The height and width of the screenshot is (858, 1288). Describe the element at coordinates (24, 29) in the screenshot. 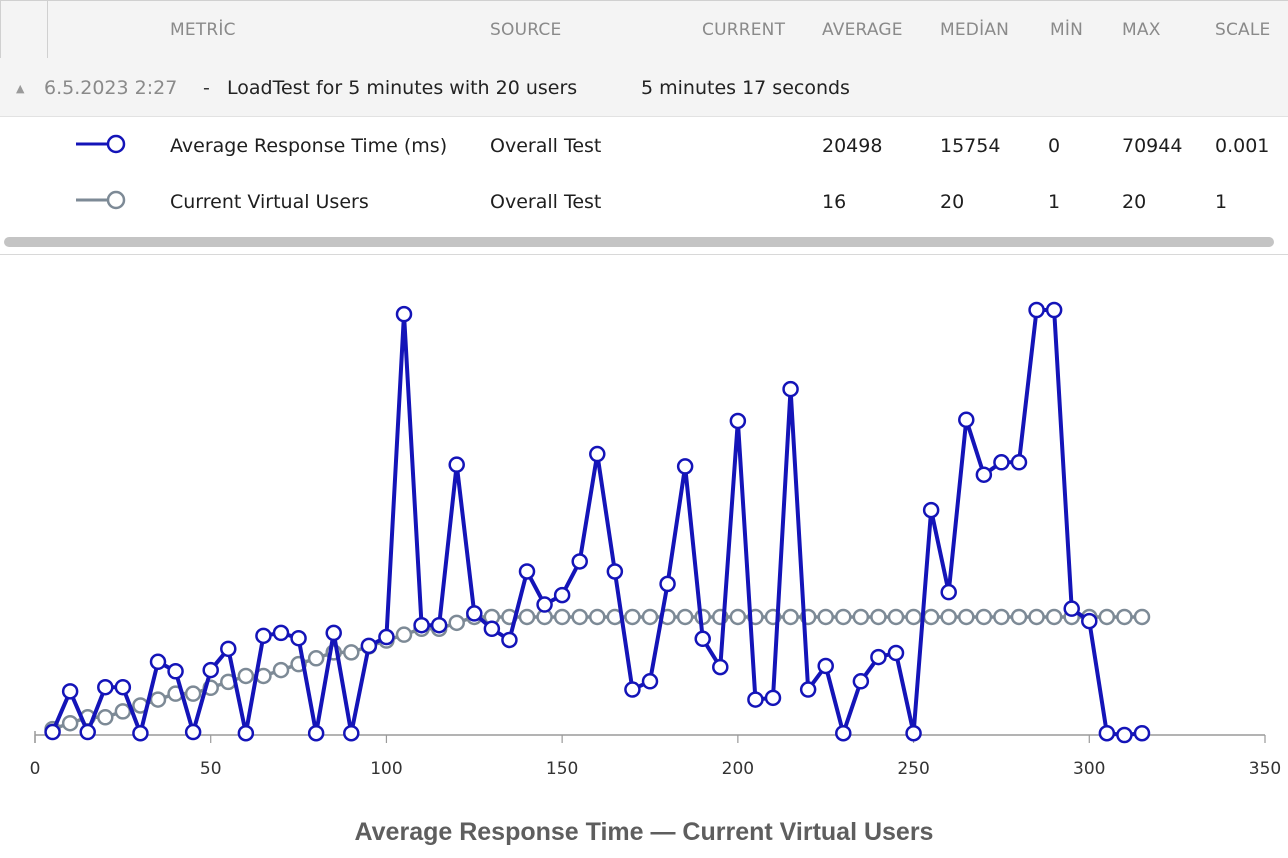

I see `row-selector-header` at that location.